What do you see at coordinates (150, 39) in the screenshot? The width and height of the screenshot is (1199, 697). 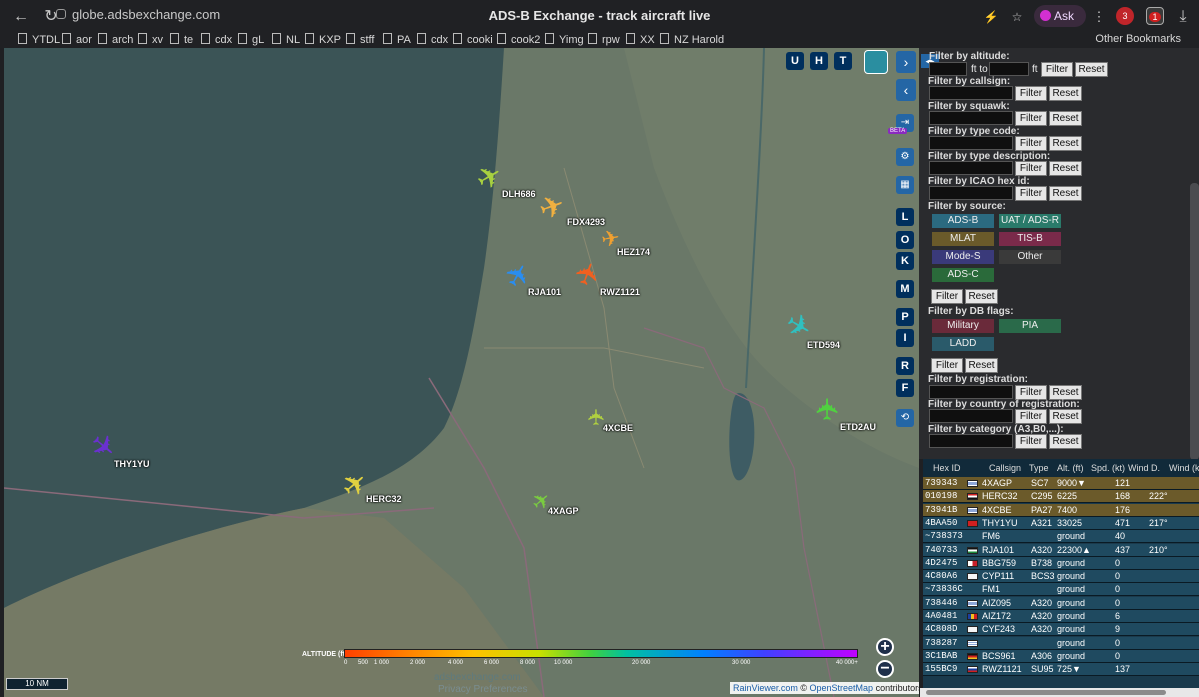 I see `bookmark-item: xv` at bounding box center [150, 39].